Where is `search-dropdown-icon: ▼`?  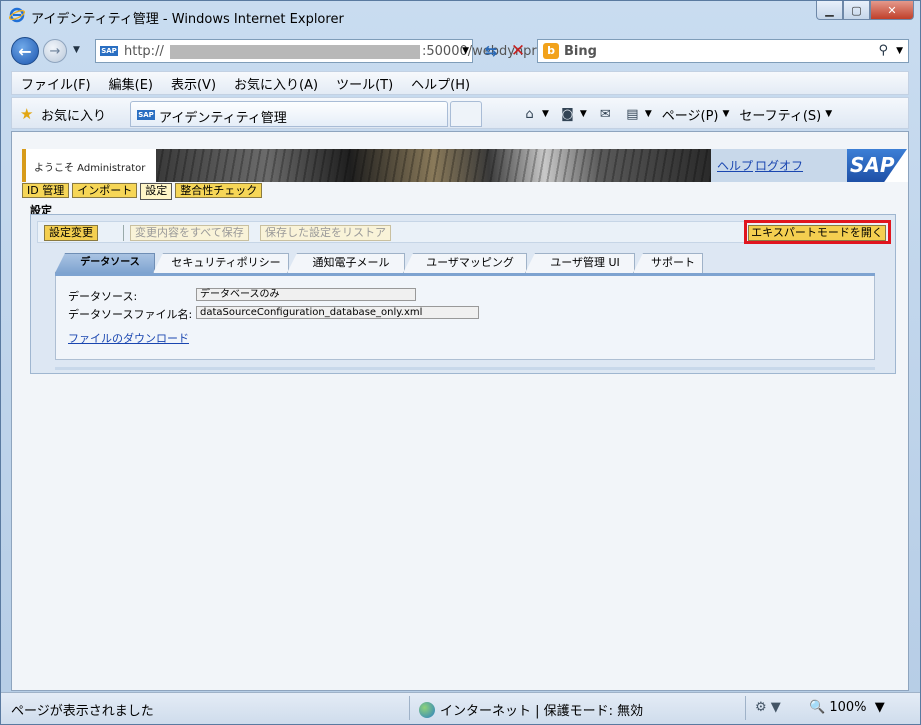 search-dropdown-icon: ▼ is located at coordinates (899, 51).